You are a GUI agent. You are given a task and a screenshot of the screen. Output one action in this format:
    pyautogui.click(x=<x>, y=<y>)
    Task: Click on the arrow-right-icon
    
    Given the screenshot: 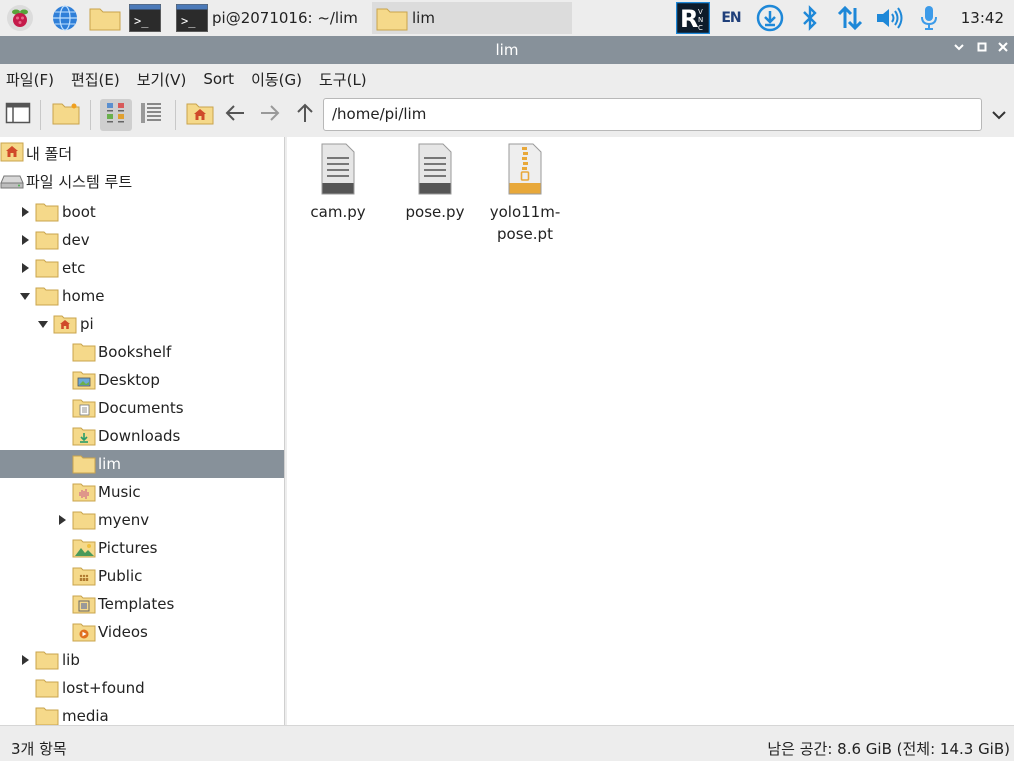 What is the action you would take?
    pyautogui.click(x=270, y=115)
    